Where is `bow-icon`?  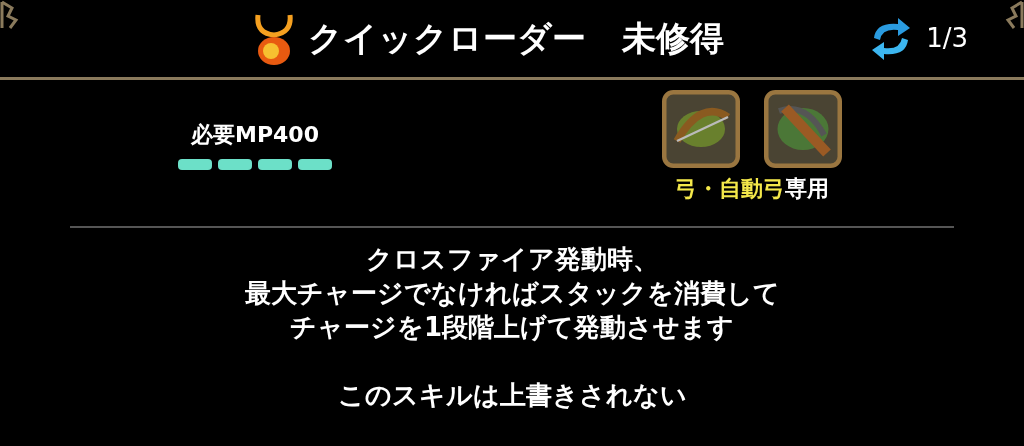 bow-icon is located at coordinates (701, 129).